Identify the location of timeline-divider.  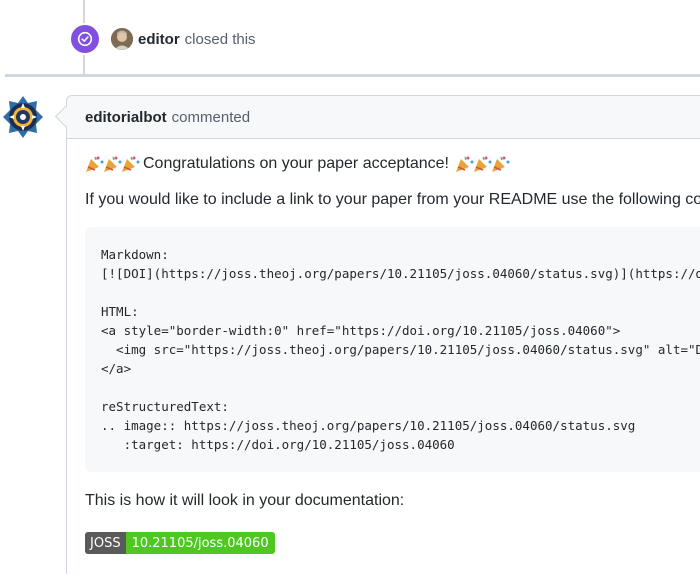
(352, 75).